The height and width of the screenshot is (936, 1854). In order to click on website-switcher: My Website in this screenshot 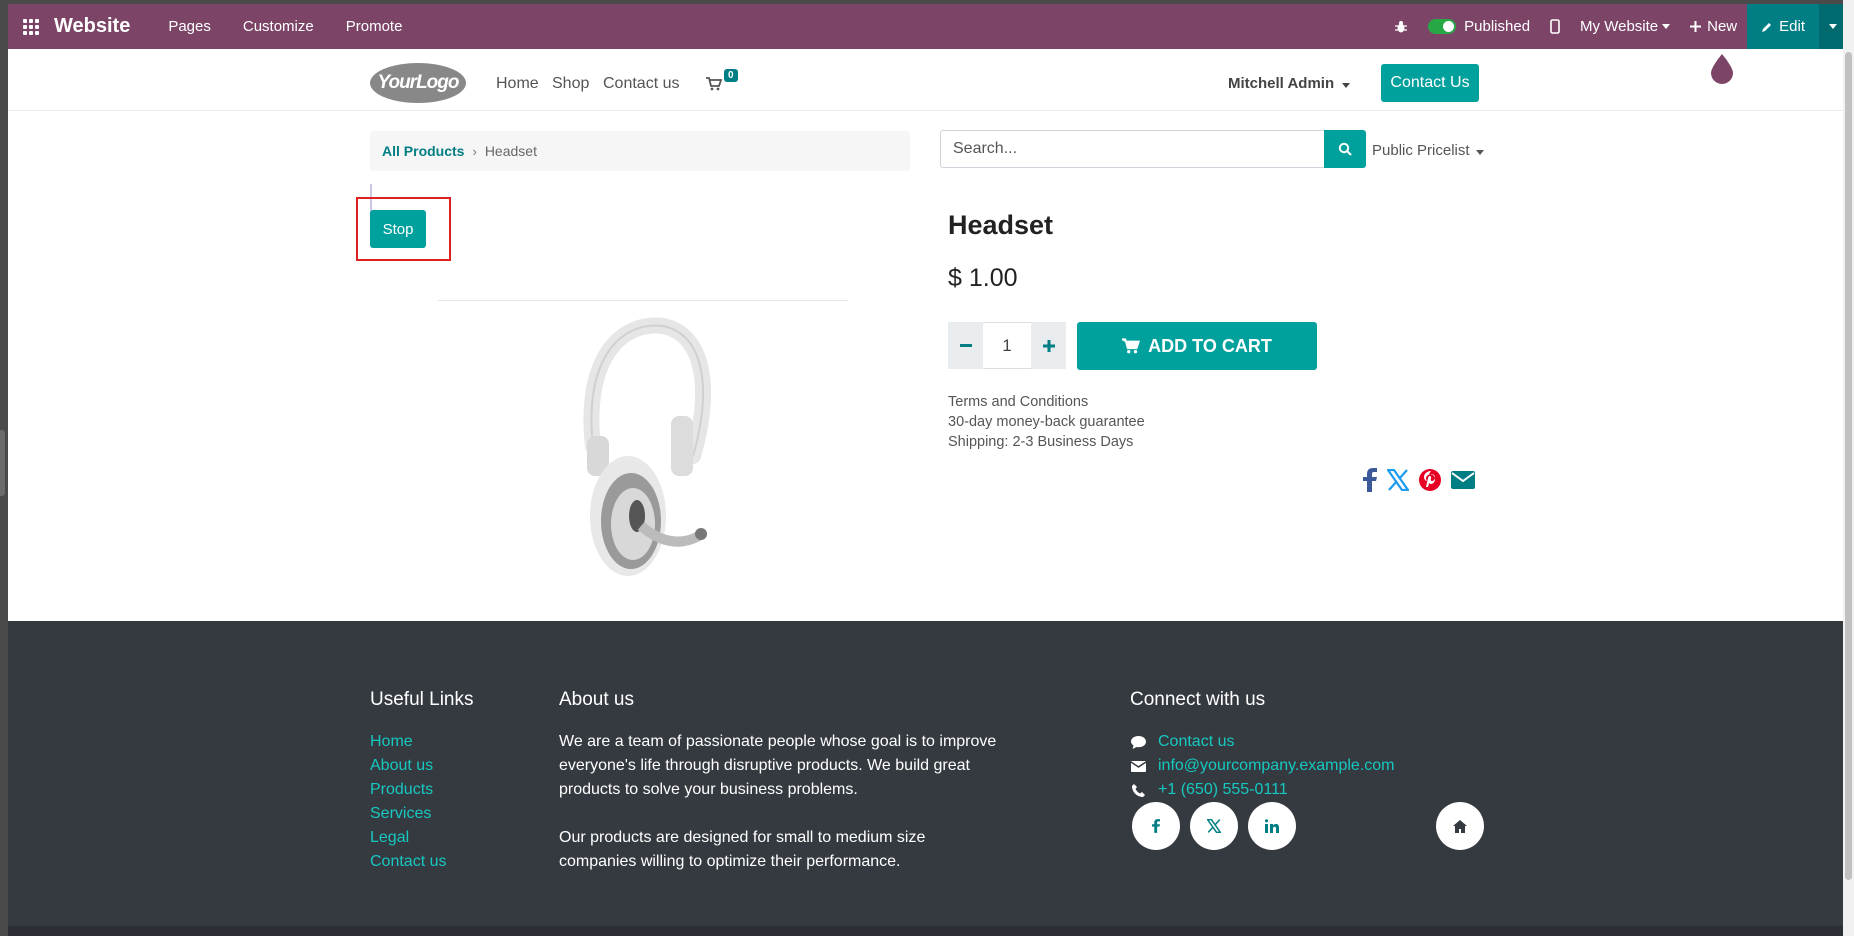, I will do `click(1625, 26)`.